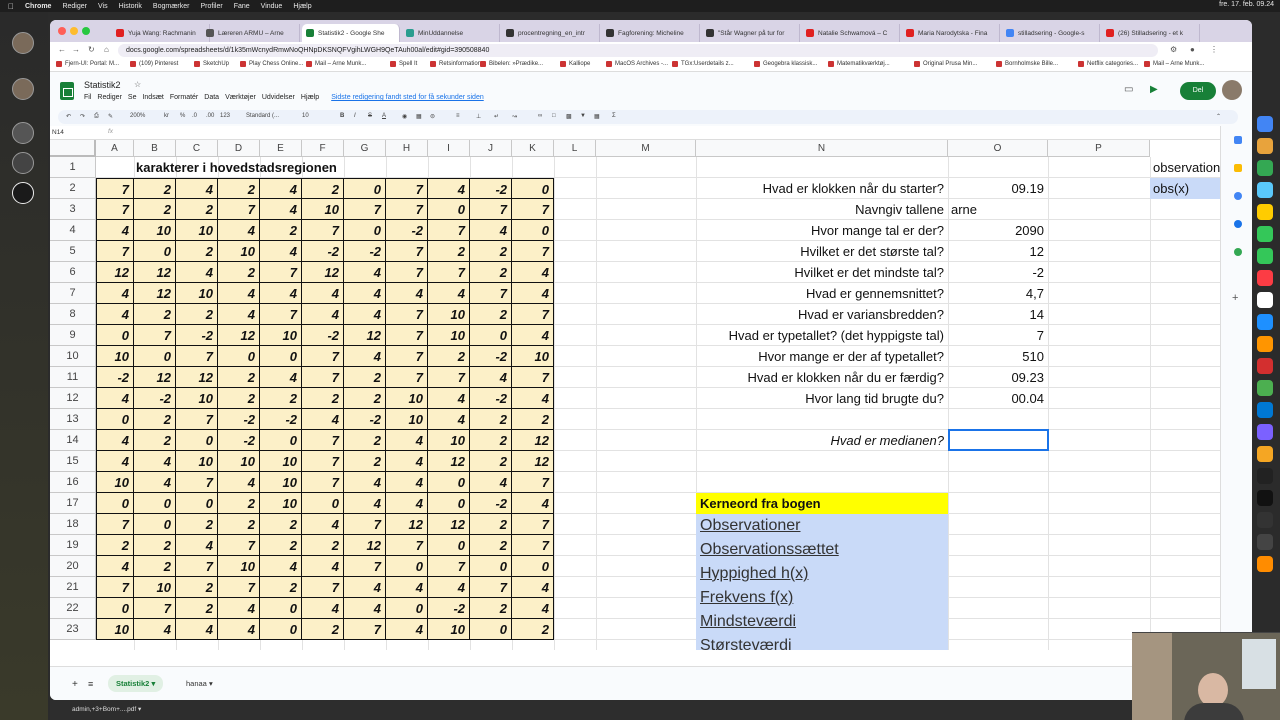 The height and width of the screenshot is (720, 1280). I want to click on data-cell: 12, so click(407, 524).